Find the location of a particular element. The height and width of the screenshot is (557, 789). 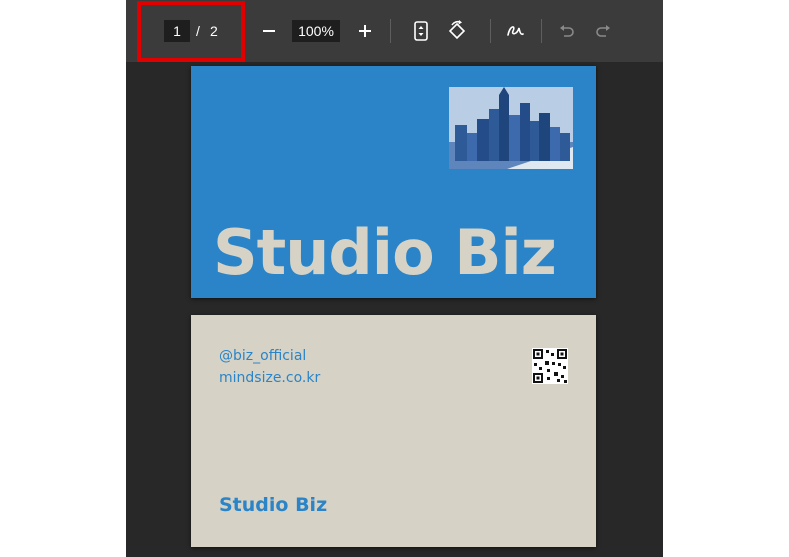

fit-page-button is located at coordinates (421, 31).